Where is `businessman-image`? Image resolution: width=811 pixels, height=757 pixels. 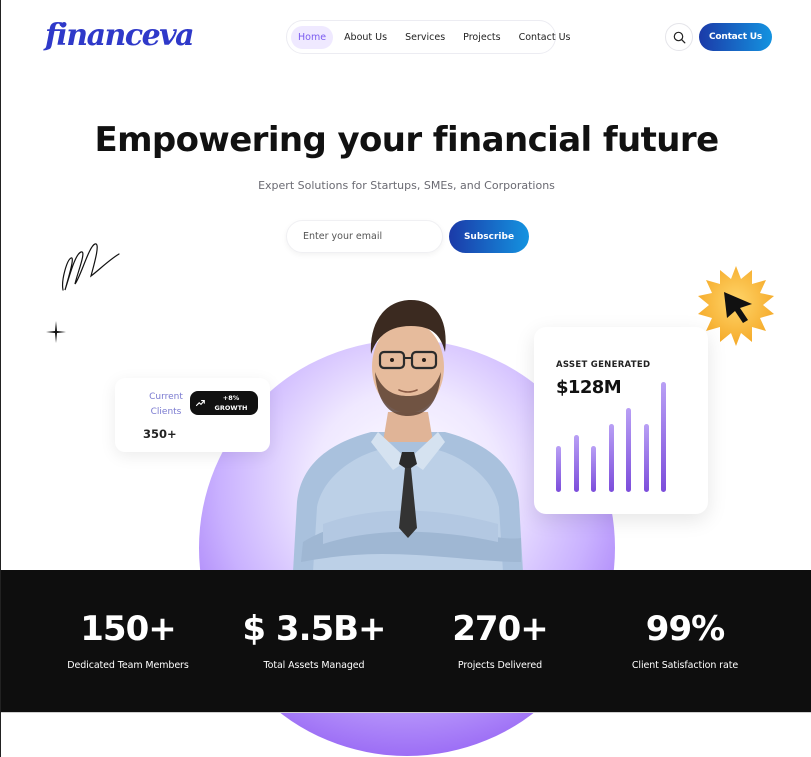 businessman-image is located at coordinates (408, 436).